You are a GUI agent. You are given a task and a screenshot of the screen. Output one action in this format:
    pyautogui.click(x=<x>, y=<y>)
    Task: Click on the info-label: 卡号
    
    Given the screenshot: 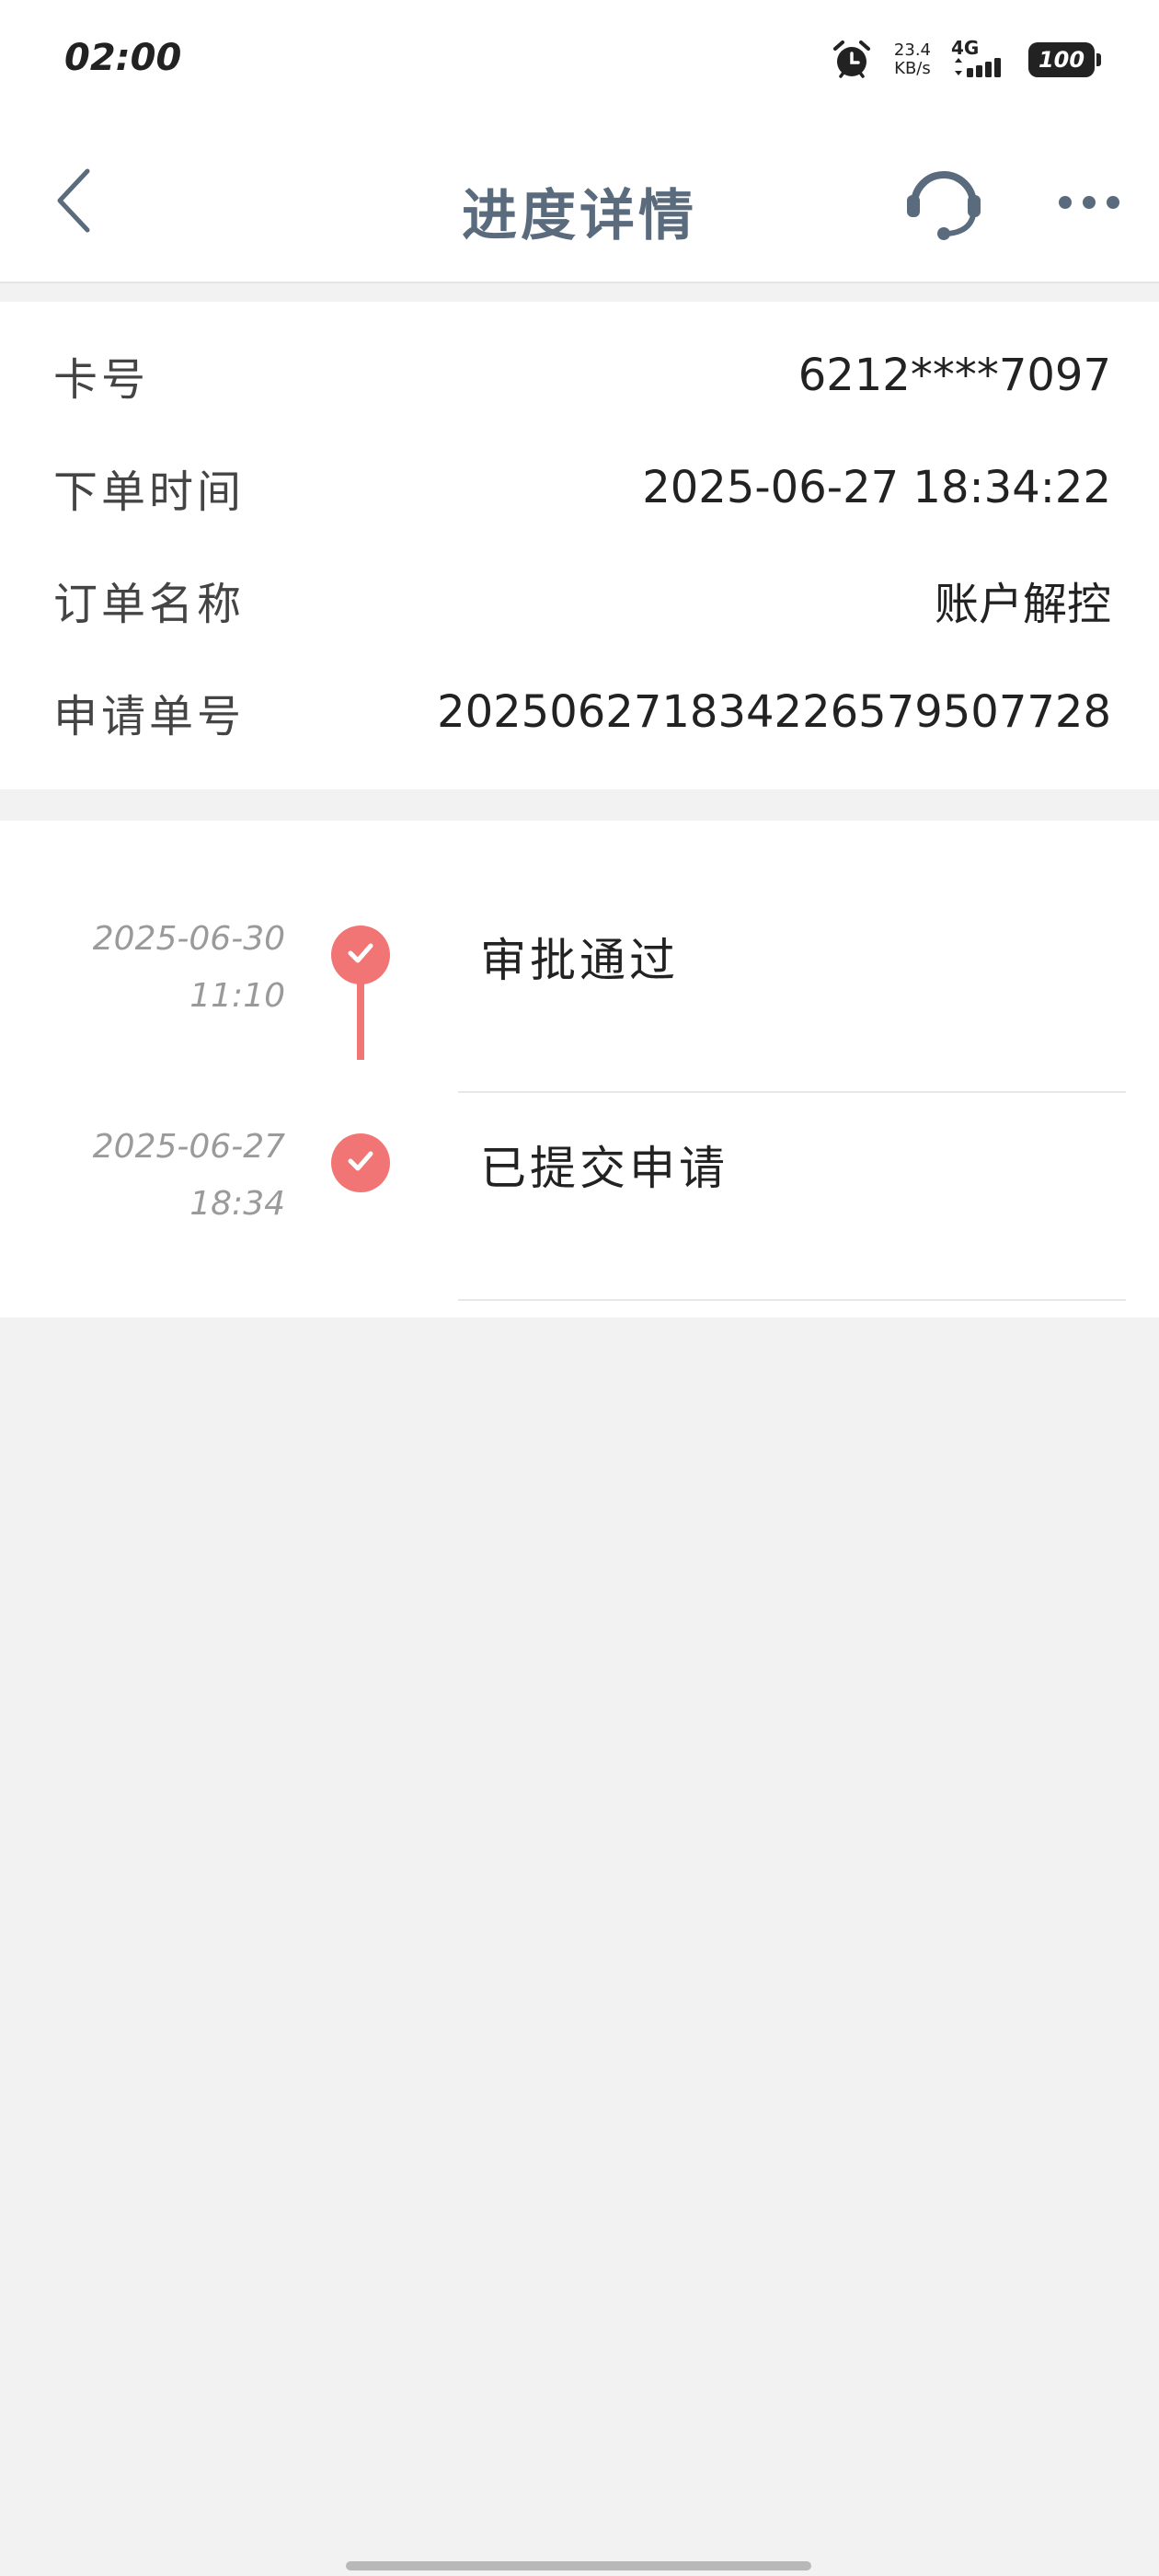 What is the action you would take?
    pyautogui.click(x=101, y=380)
    